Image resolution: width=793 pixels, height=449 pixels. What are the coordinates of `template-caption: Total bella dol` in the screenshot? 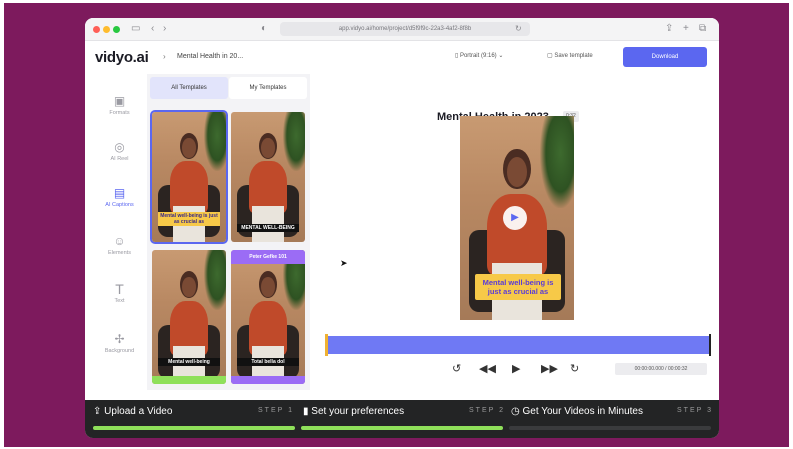 It's located at (268, 362).